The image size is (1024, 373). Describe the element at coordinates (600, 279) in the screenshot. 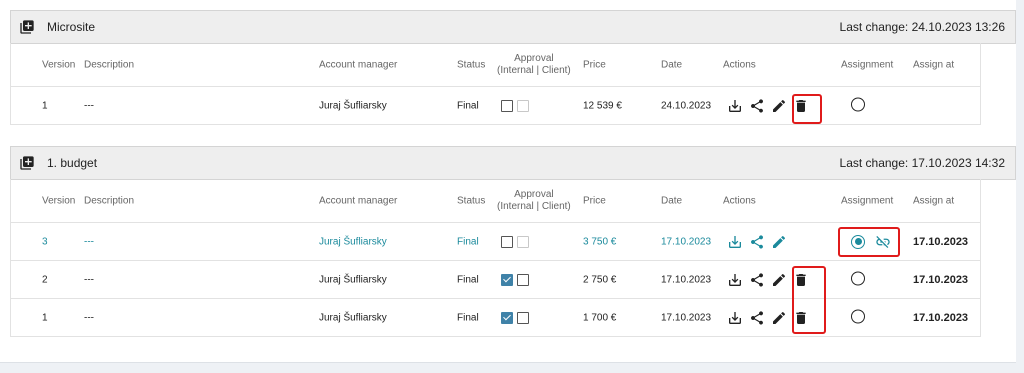

I see `price-cell: 2 750 €` at that location.